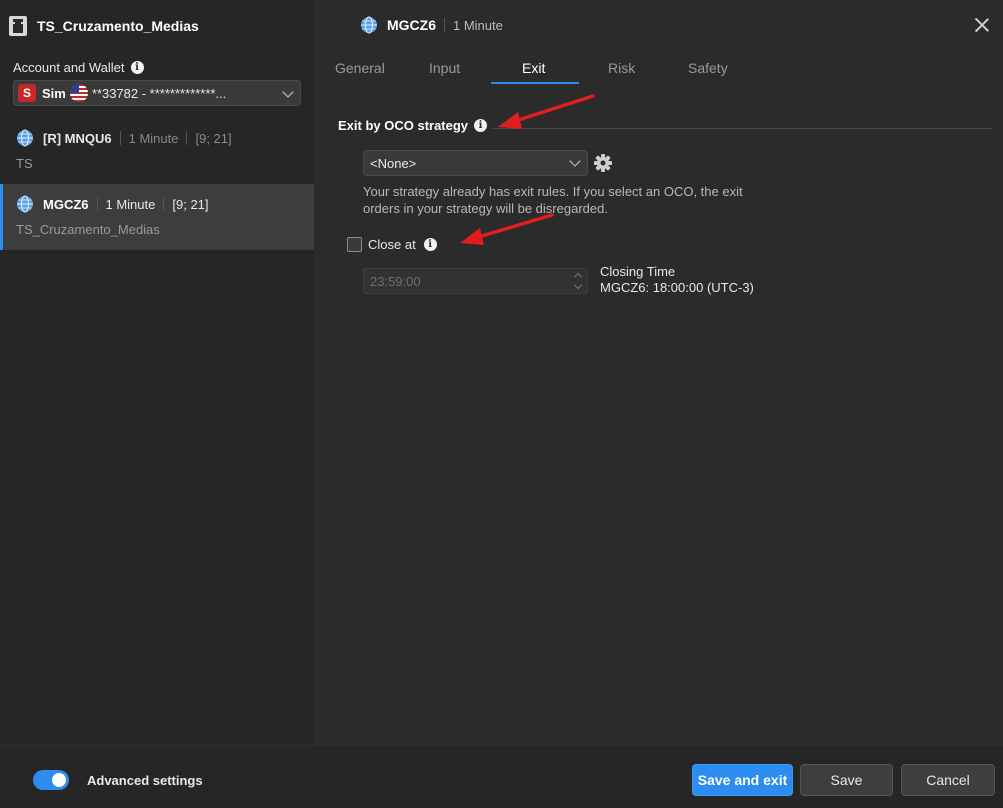 This screenshot has height=808, width=1003. Describe the element at coordinates (77, 138) in the screenshot. I see `strategy-symbol: [R] MNQU6` at that location.